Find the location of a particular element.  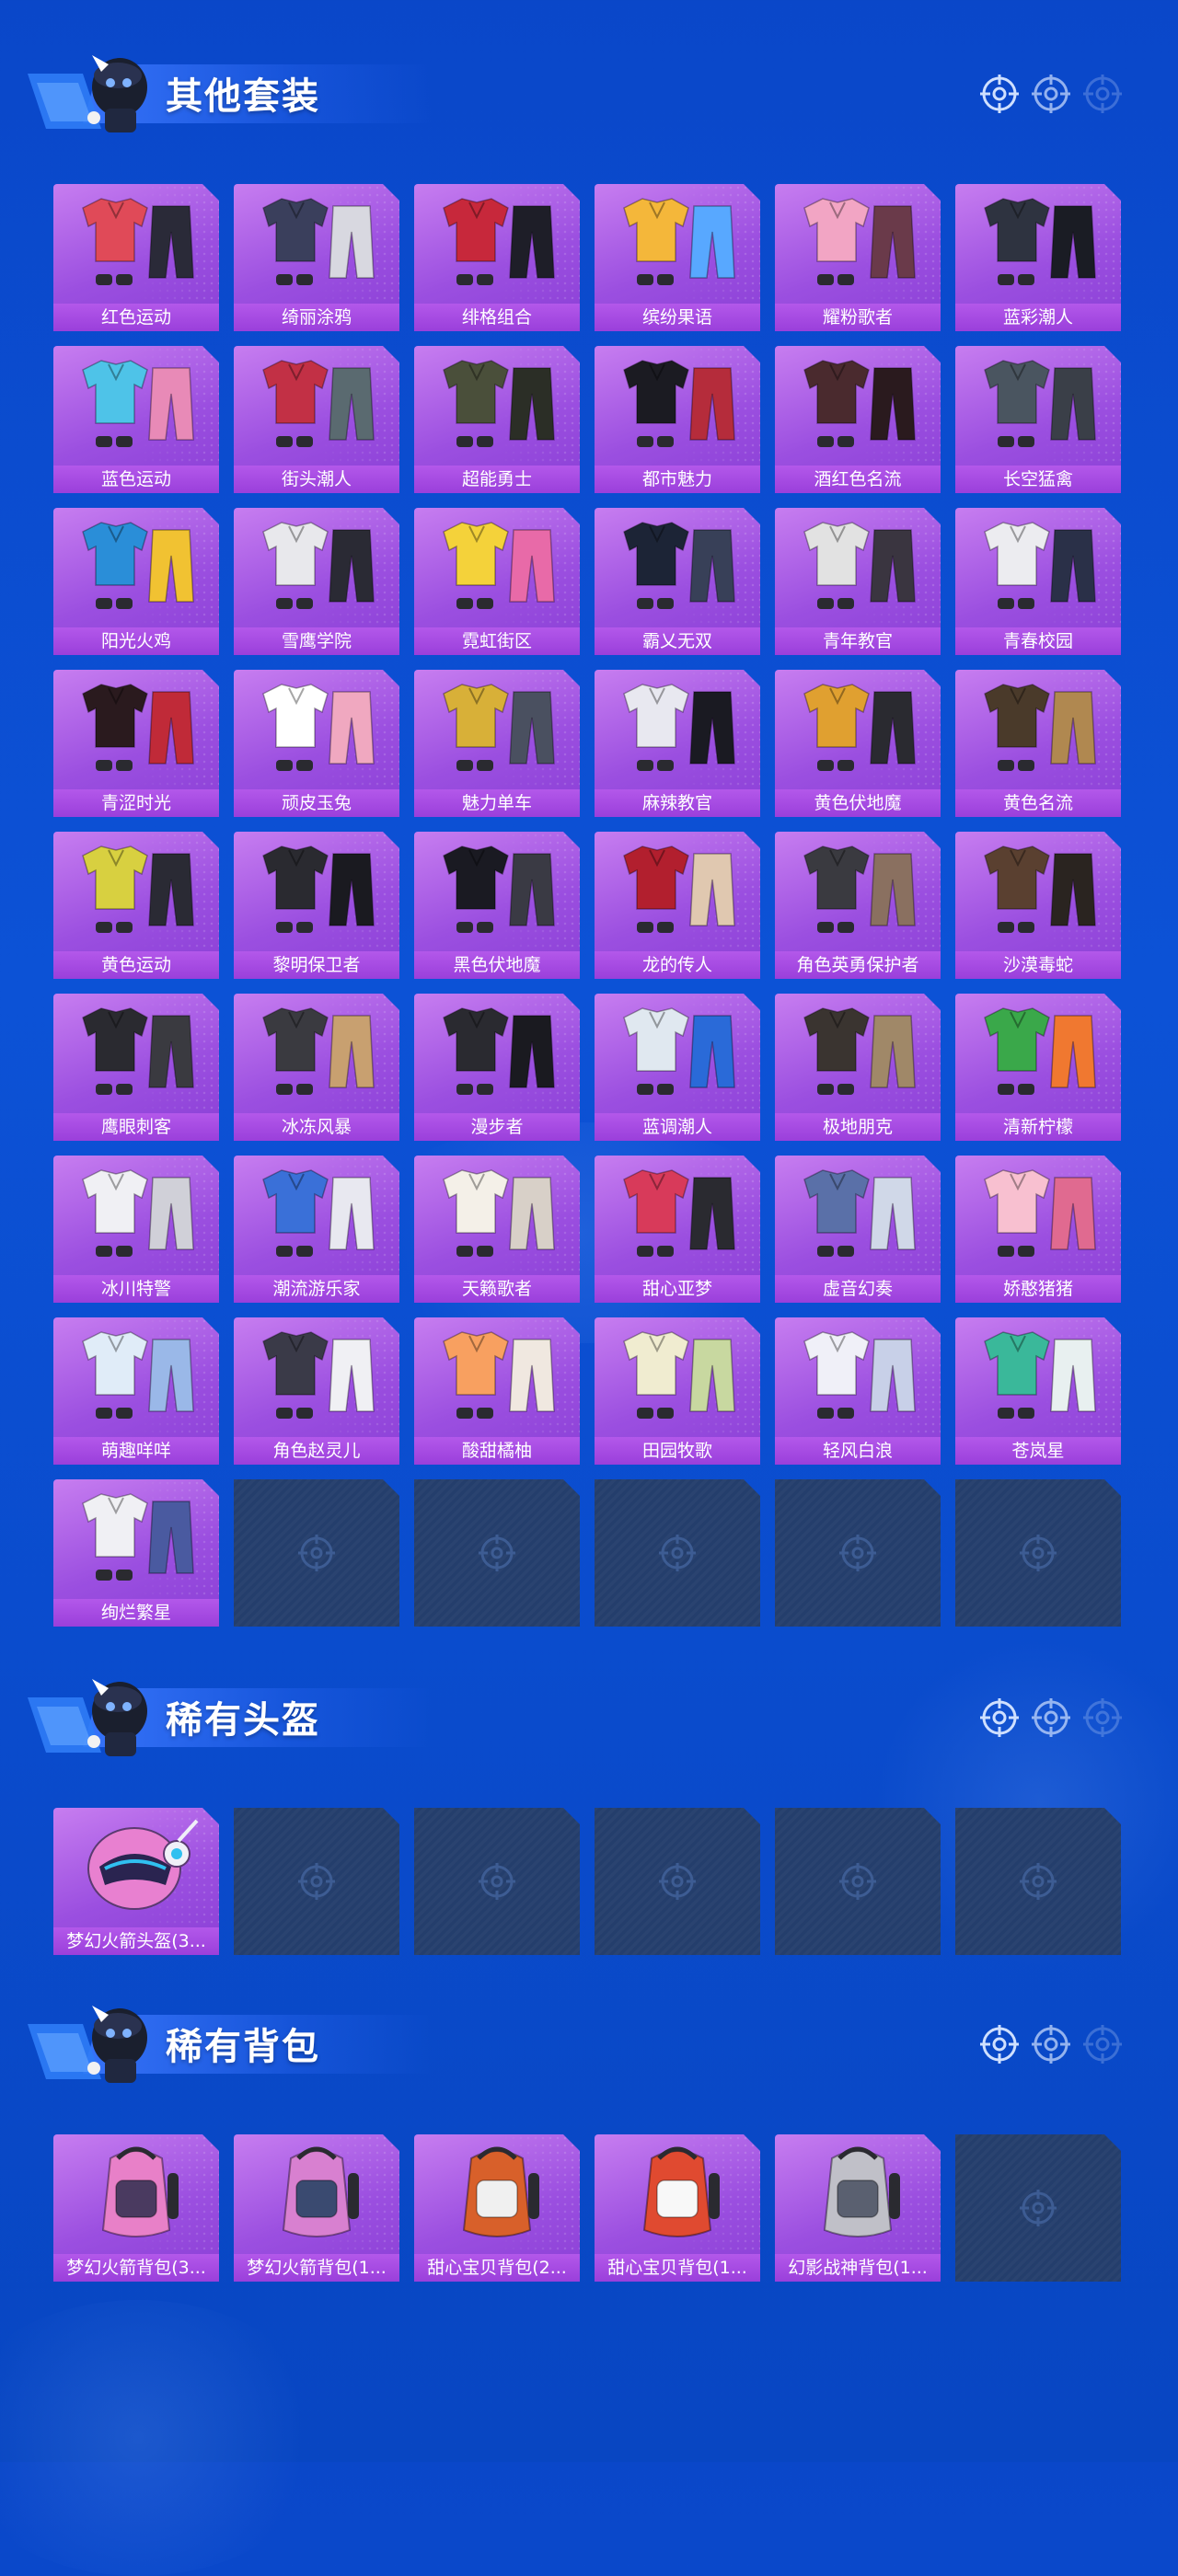

item-label: 冰冻风暴 is located at coordinates (316, 1127).